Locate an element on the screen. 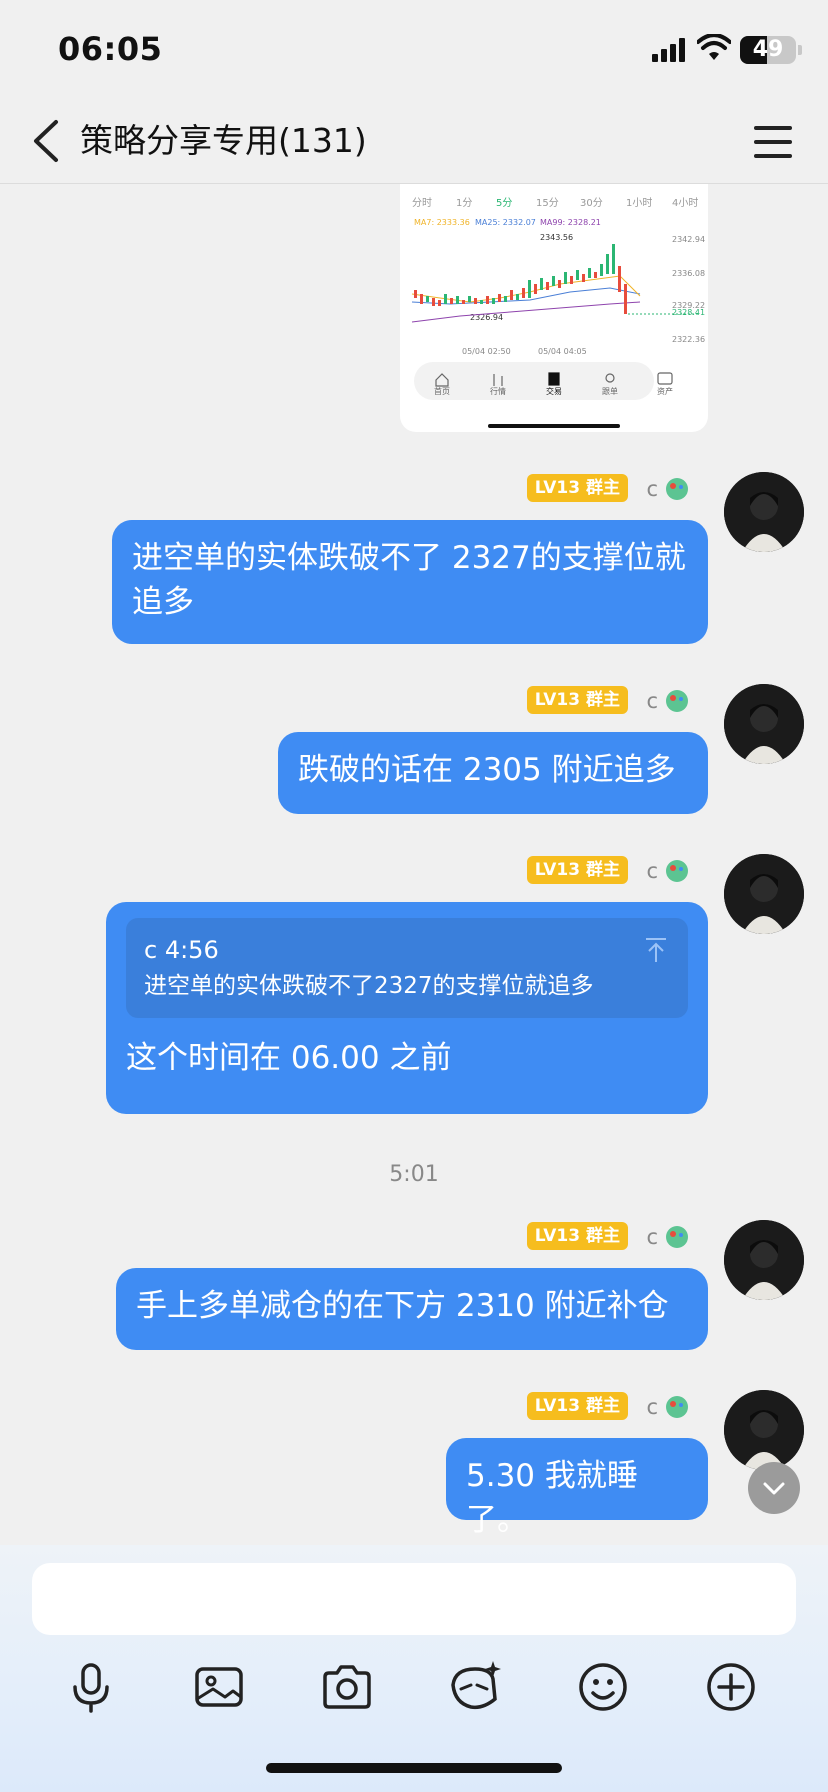  camera-icon is located at coordinates (347, 1687).